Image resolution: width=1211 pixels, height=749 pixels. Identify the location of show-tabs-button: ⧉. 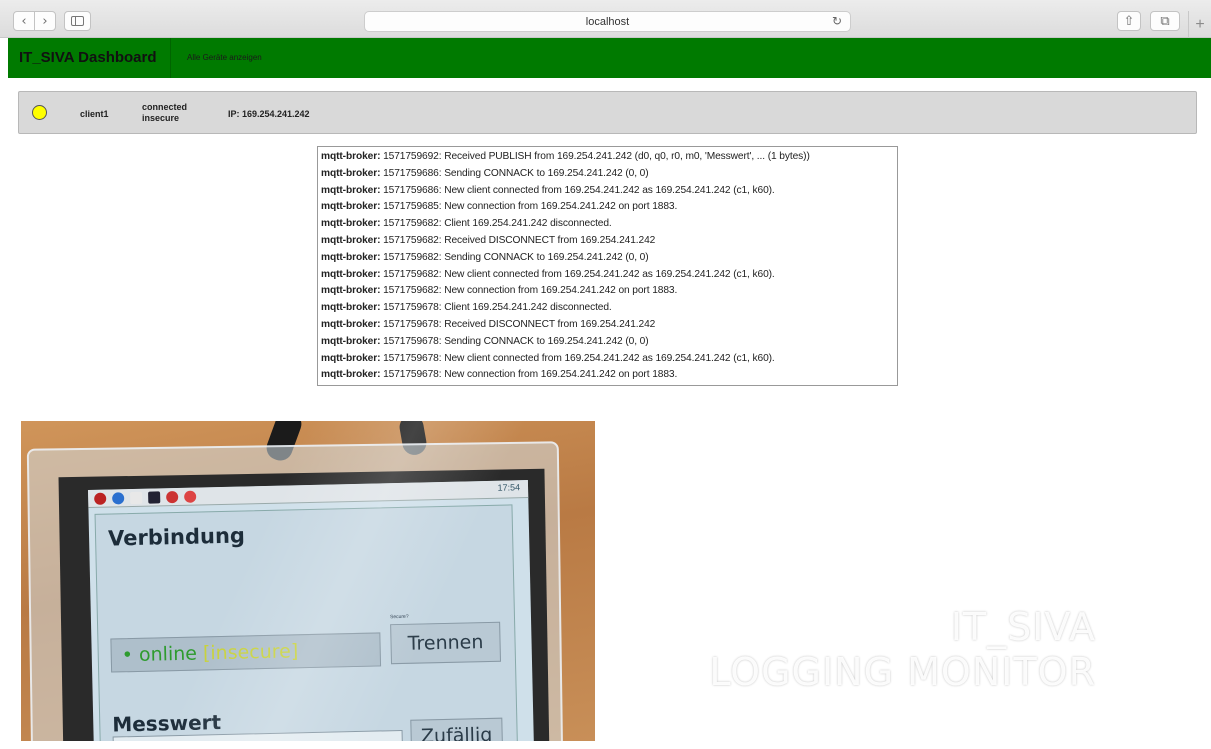
(1165, 21).